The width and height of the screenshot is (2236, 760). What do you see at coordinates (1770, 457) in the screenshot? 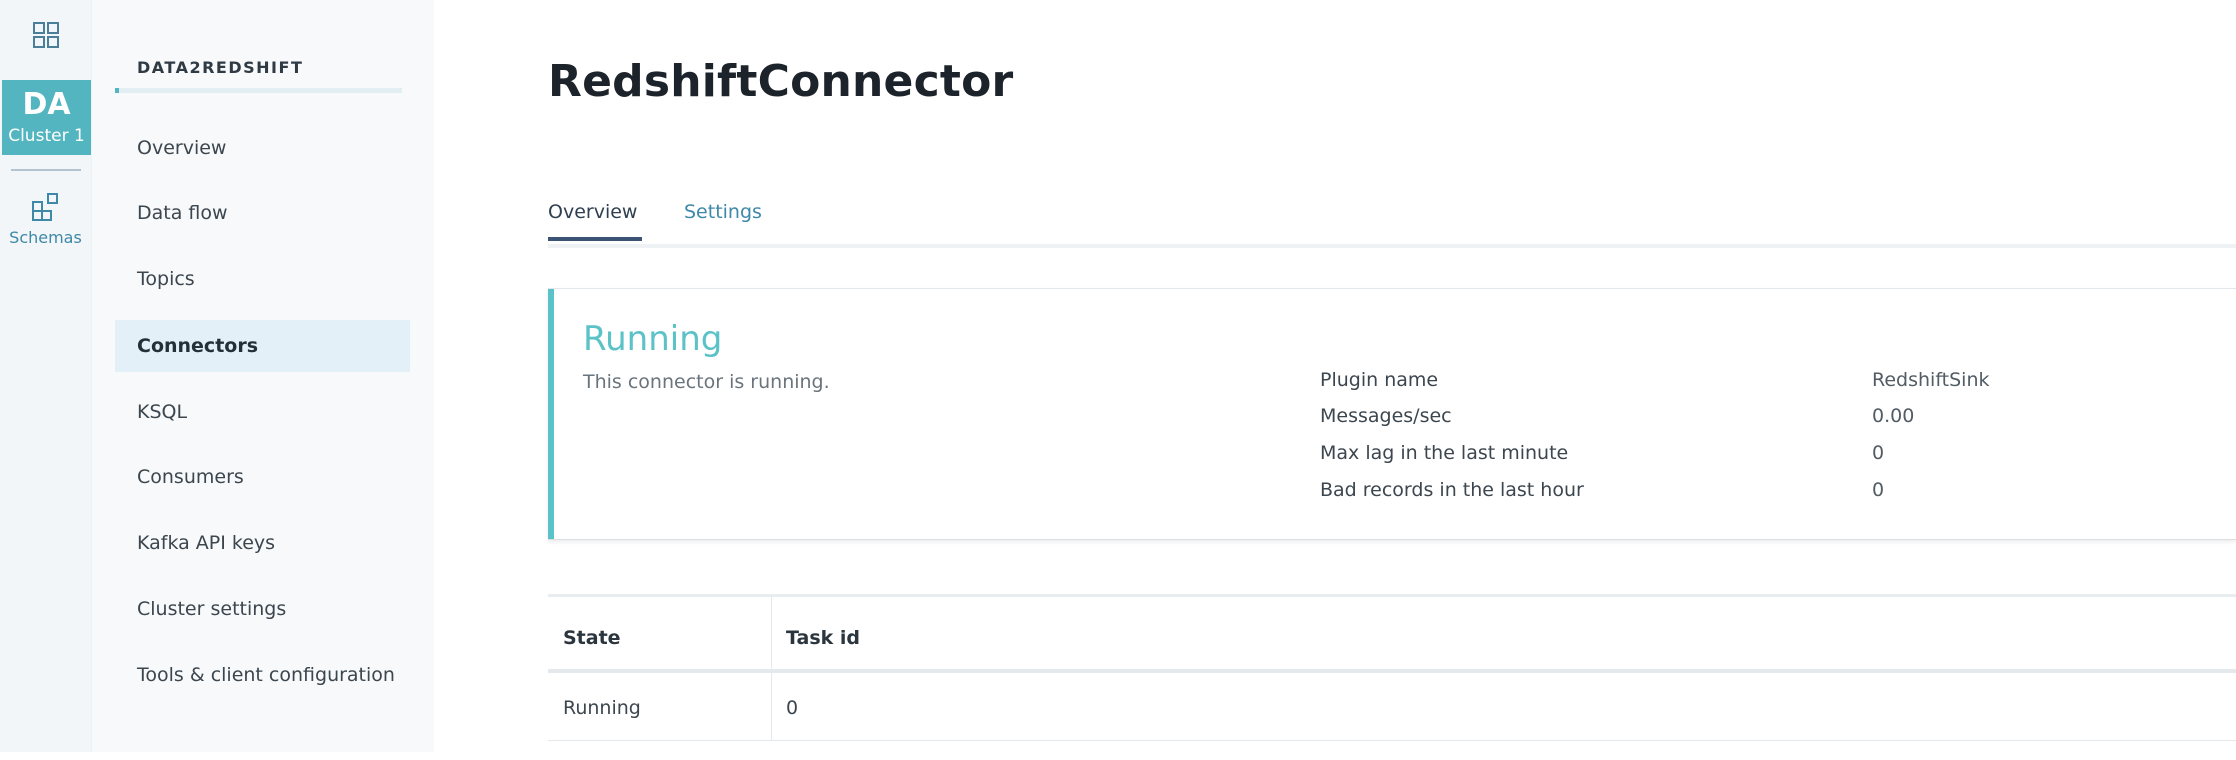
I see `detail-row-max-lag: Max lag in the last minute 0` at bounding box center [1770, 457].